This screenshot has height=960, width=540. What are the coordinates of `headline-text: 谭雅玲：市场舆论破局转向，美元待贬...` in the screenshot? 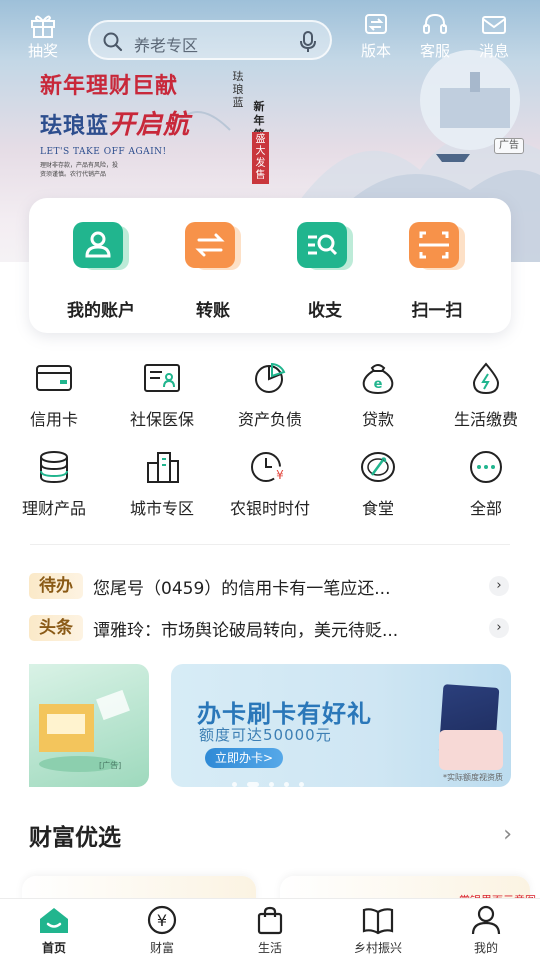 It's located at (246, 631).